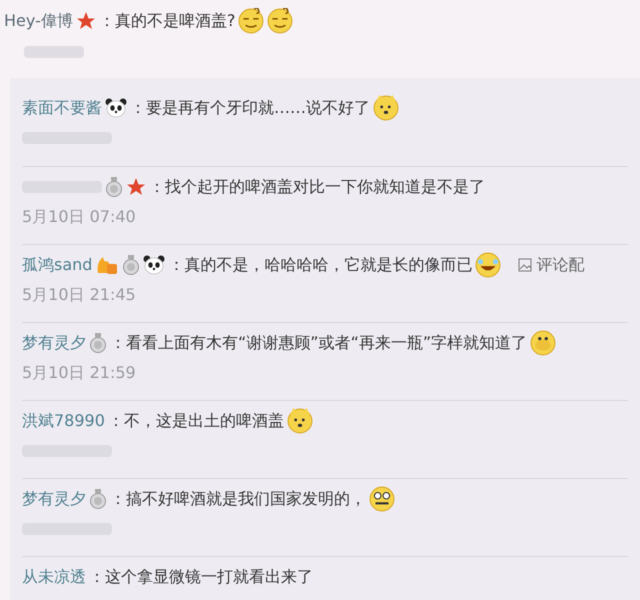  Describe the element at coordinates (54, 577) in the screenshot. I see `username-link: 从未凉透` at that location.